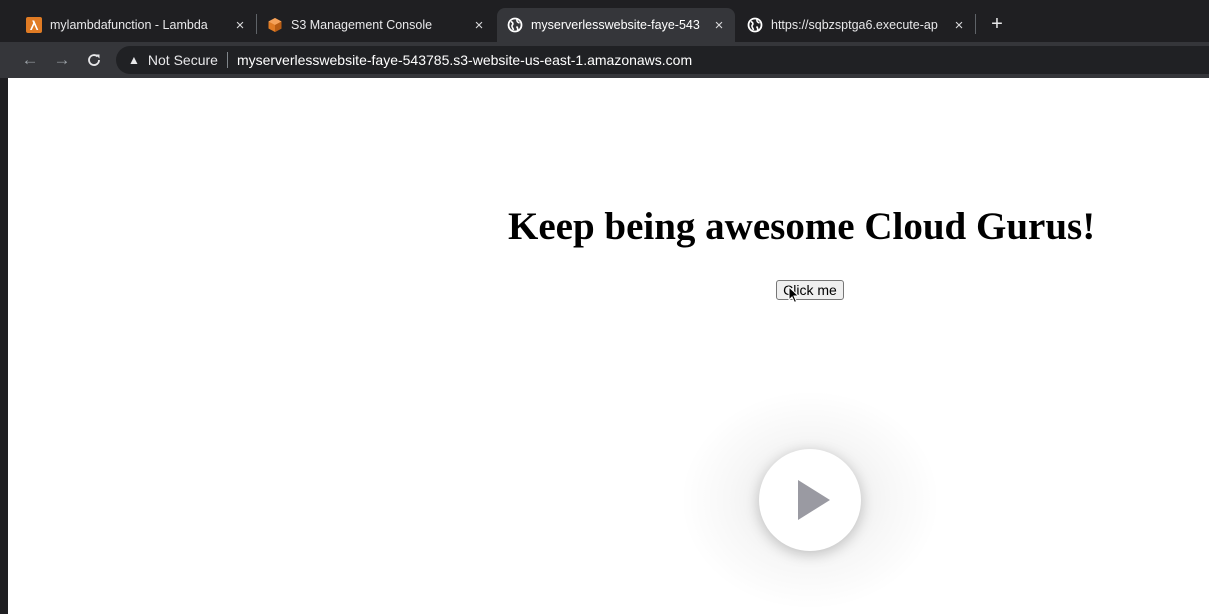 This screenshot has width=1209, height=614. I want to click on click-me-button: Click me, so click(810, 290).